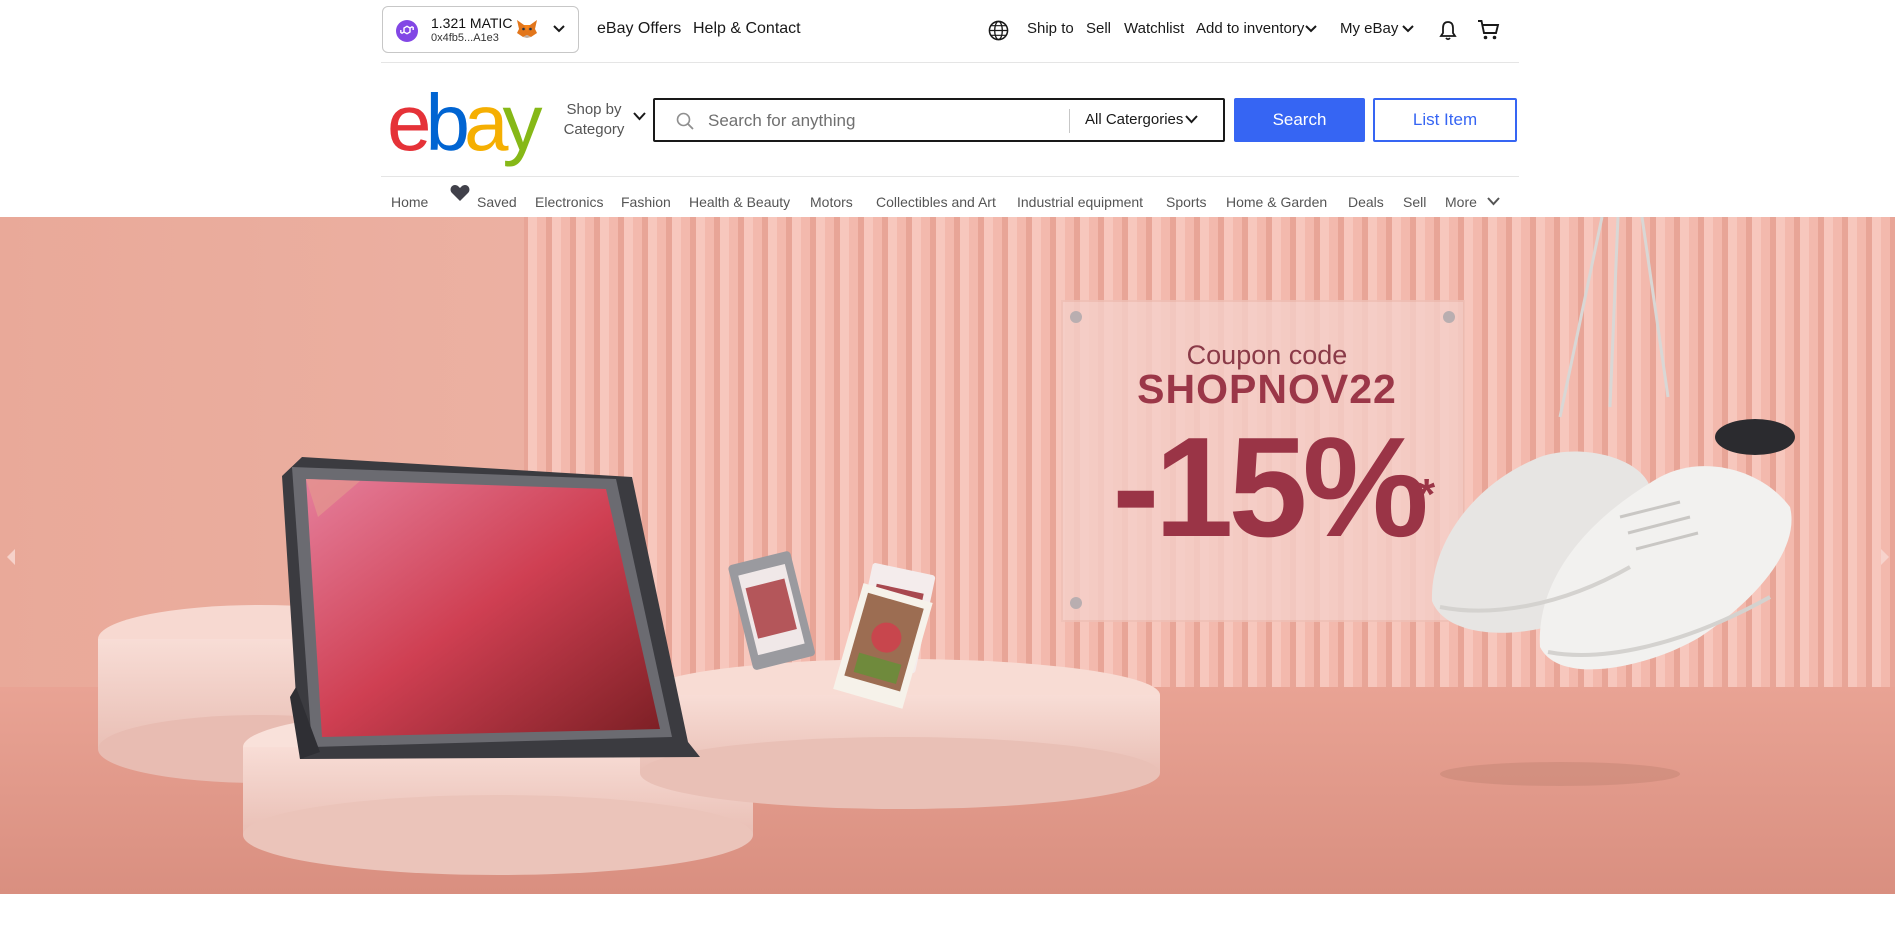 This screenshot has height=930, width=1895. Describe the element at coordinates (747, 29) in the screenshot. I see `help-contact-link: Help & Contact` at that location.